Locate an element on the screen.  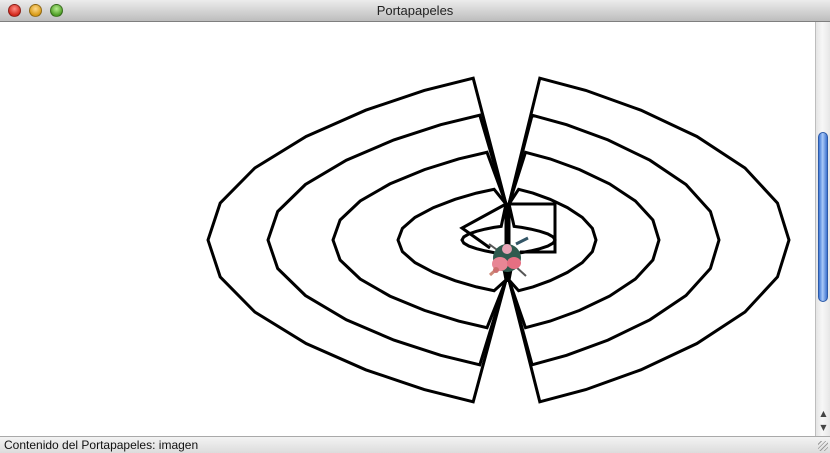
title-bar: Portapapeles is located at coordinates (415, 11).